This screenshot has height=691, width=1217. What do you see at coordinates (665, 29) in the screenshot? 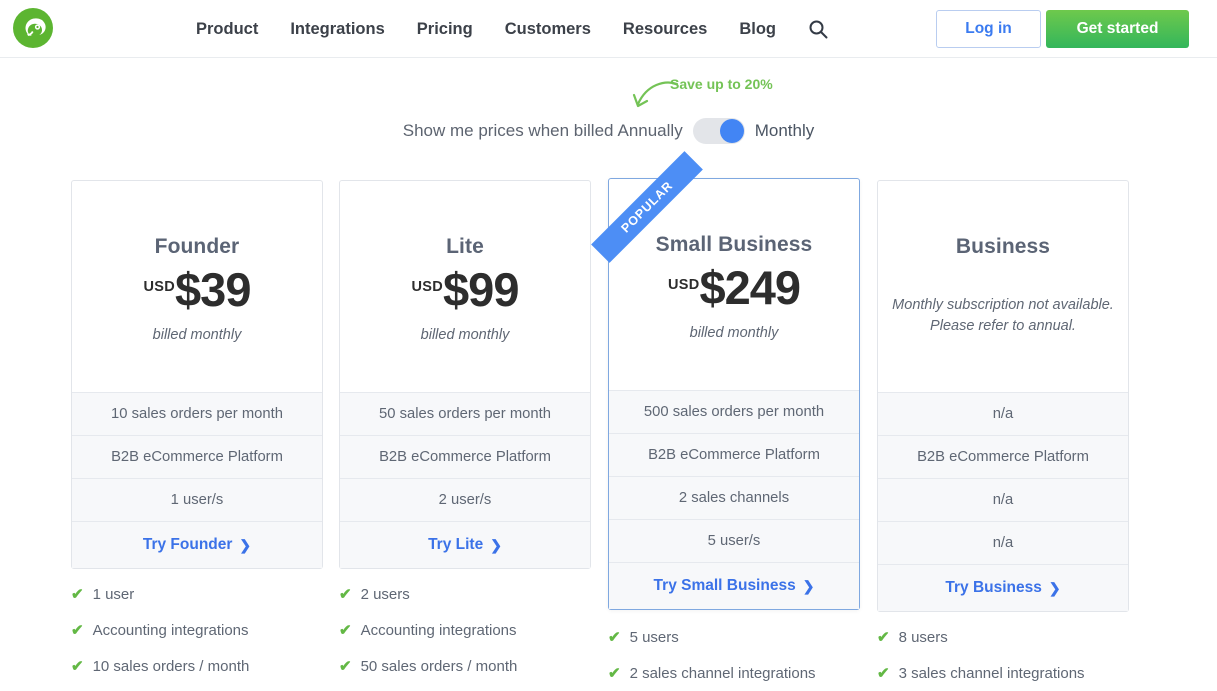
I see `nav-item-resources: Resources` at bounding box center [665, 29].